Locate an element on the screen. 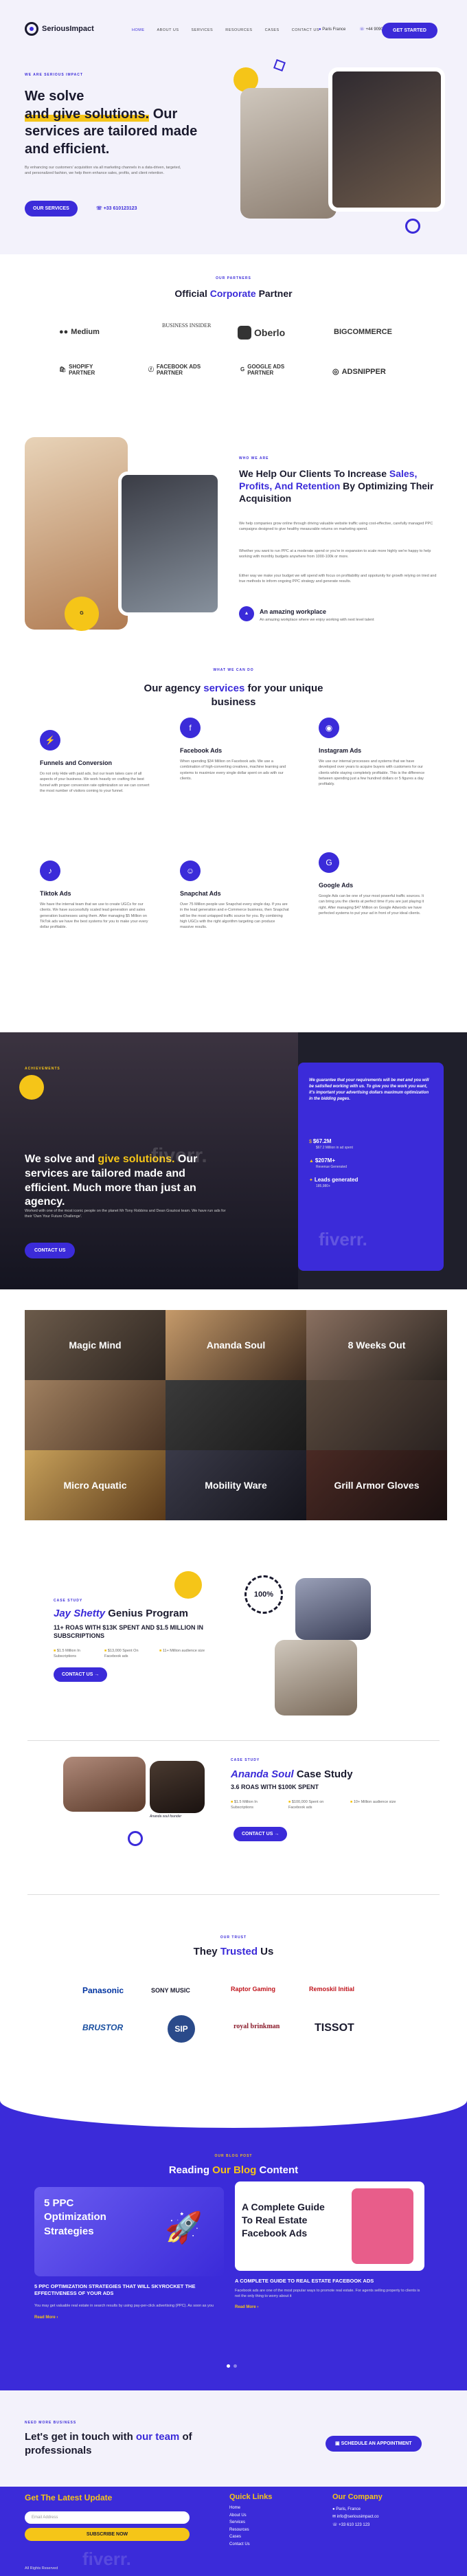 The image size is (467, 2576). footer-address: ● Paris, France is located at coordinates (346, 2509).